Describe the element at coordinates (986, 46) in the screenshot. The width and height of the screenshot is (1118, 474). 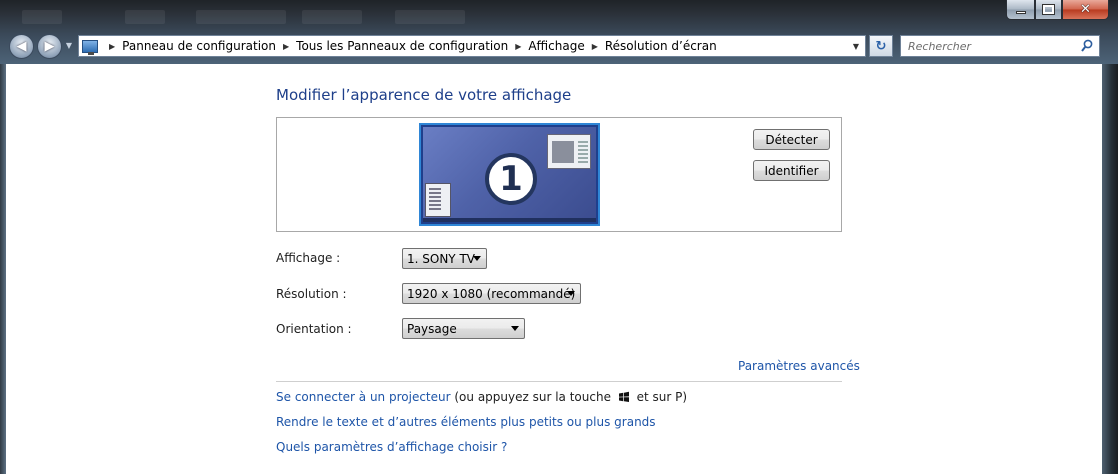
I see `search-input` at that location.